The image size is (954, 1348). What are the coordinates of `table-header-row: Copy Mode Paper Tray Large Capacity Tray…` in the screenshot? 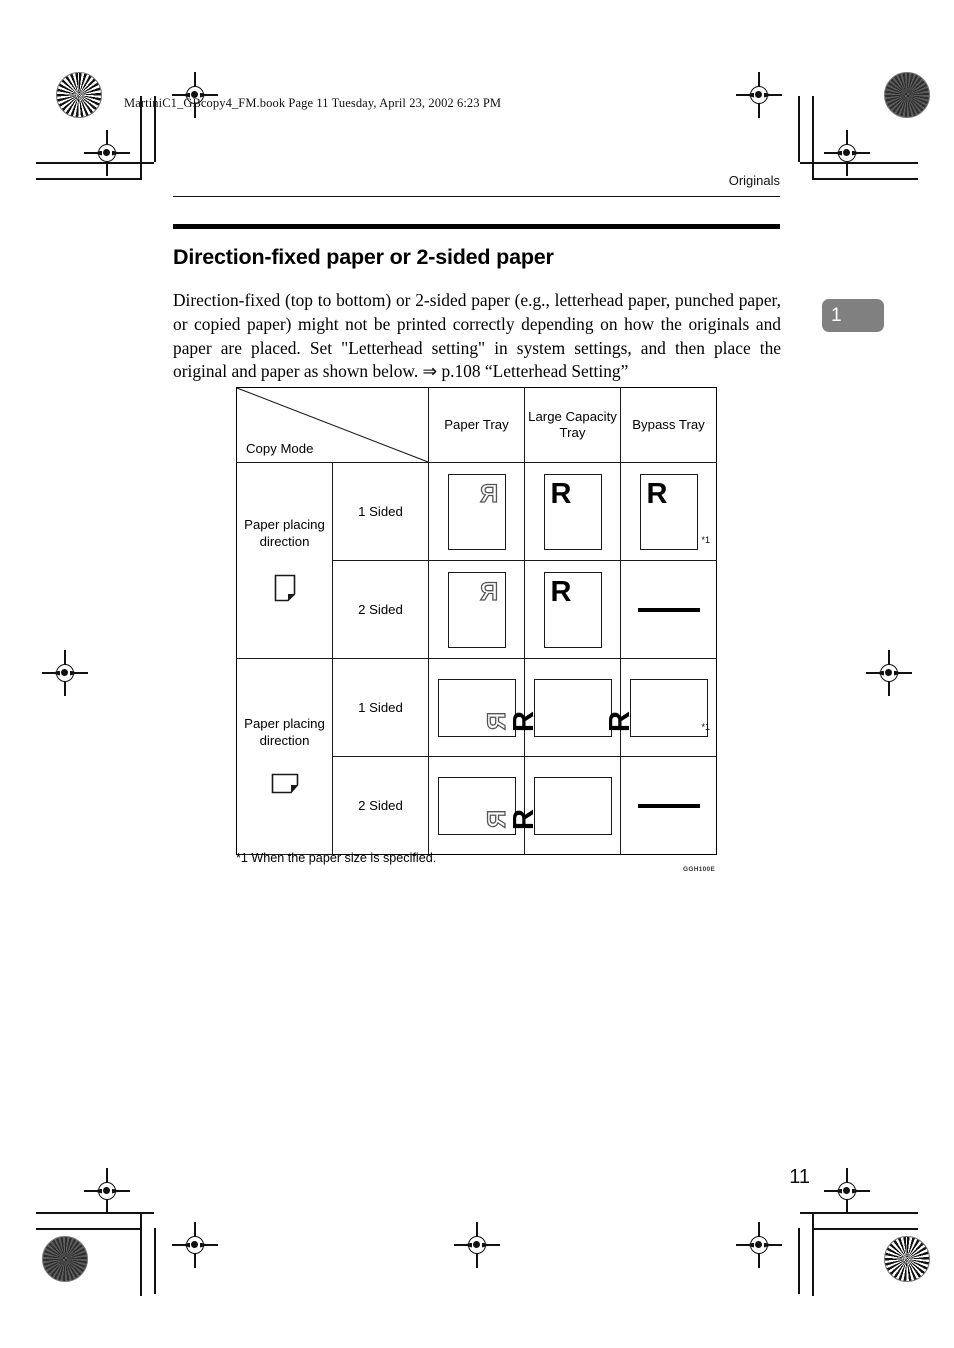 It's located at (476, 425).